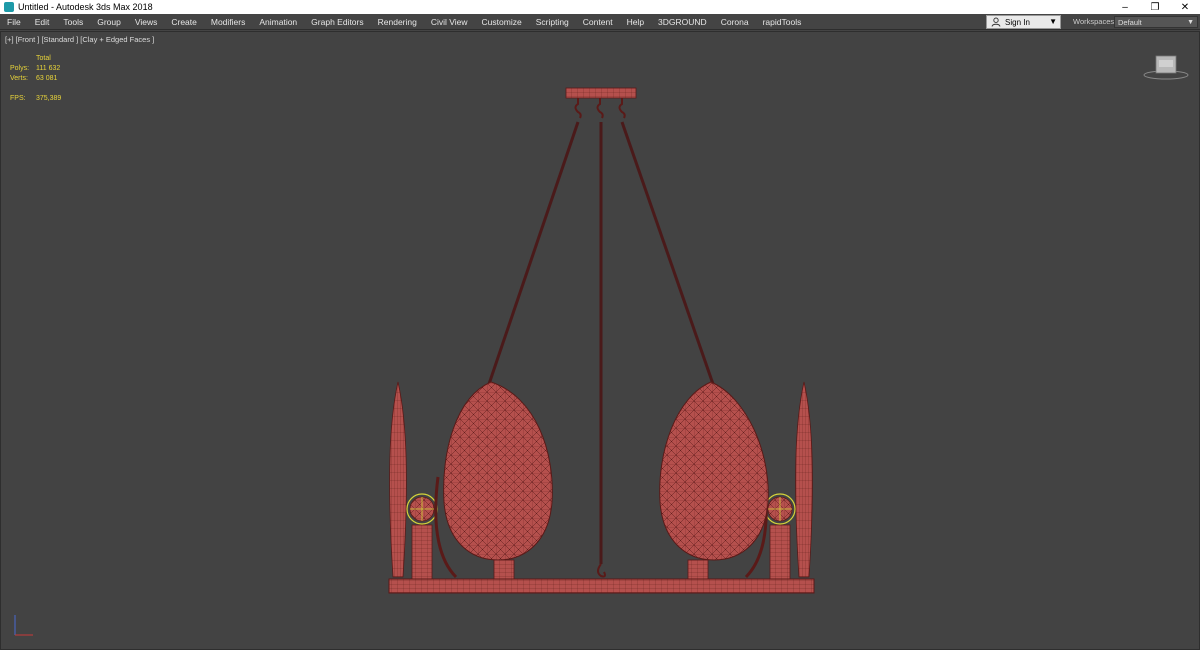 This screenshot has width=1200, height=650. What do you see at coordinates (600, 7) in the screenshot?
I see `title-bar: Untitled - Autodesk 3ds Max 2018 – ❐ ✕` at bounding box center [600, 7].